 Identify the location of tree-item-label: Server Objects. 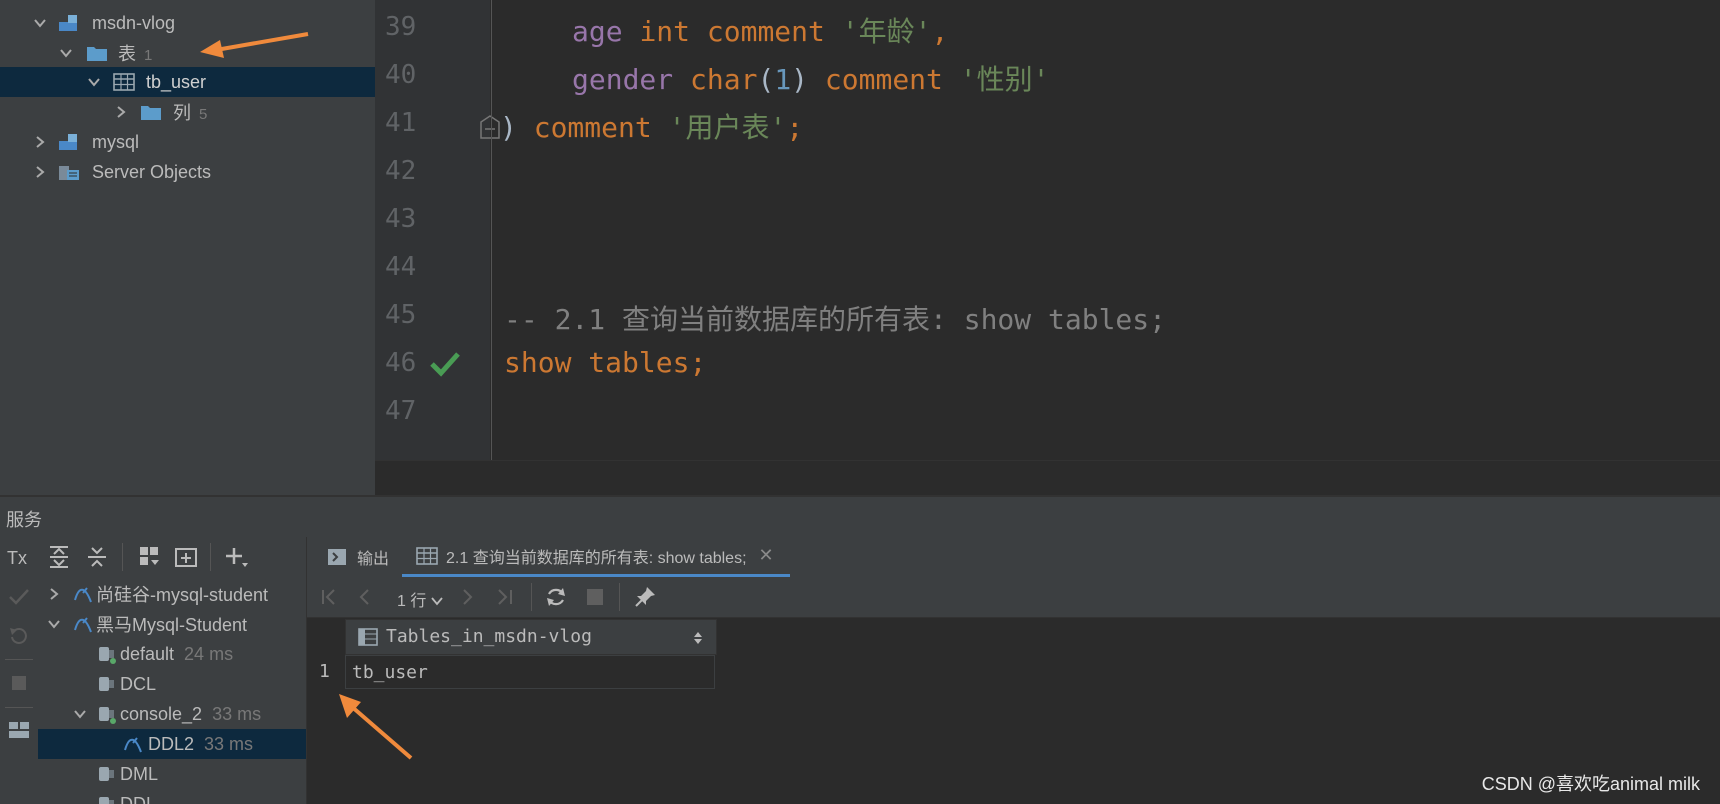
(152, 171).